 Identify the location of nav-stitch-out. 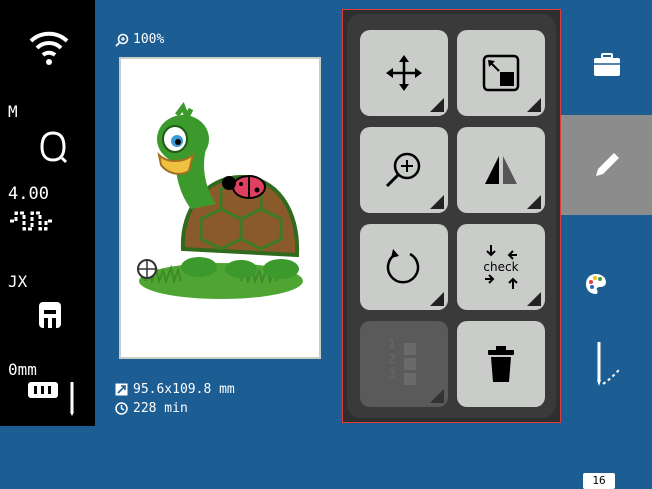
(606, 365).